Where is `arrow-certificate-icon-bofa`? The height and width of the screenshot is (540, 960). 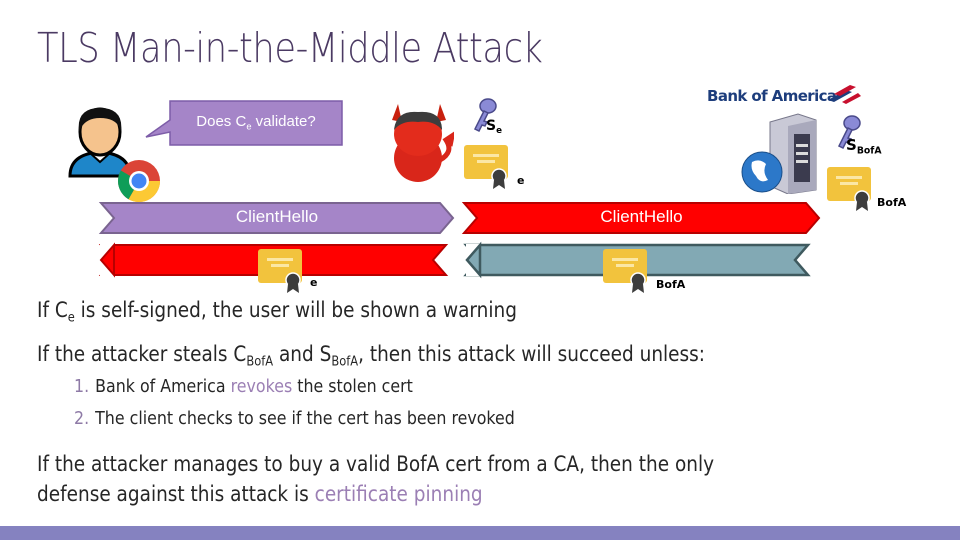
arrow-certificate-icon-bofa is located at coordinates (625, 271).